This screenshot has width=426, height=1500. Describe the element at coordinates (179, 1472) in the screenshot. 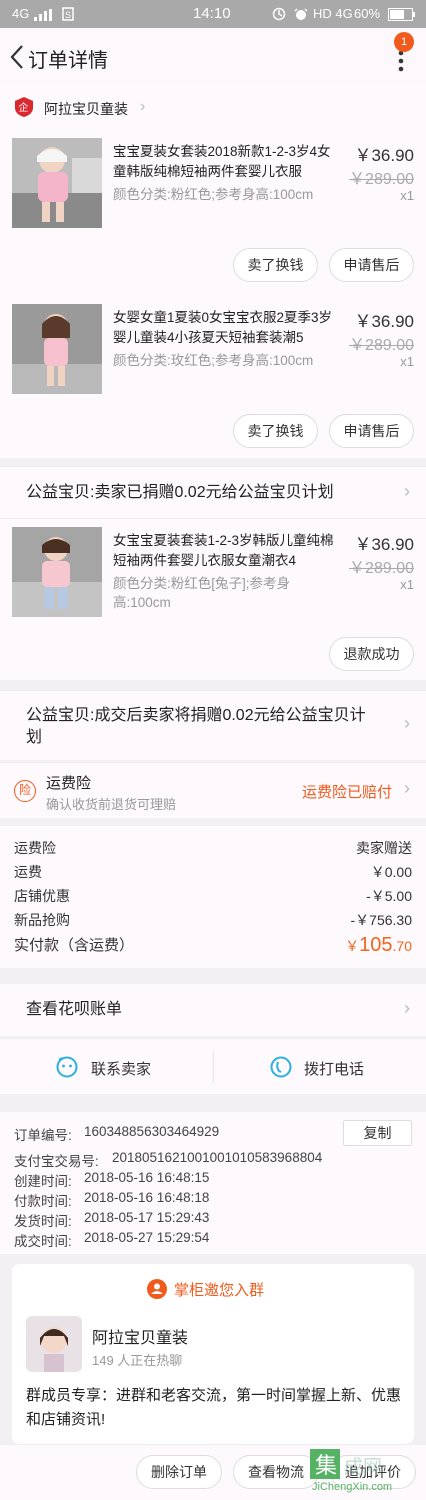

I see `delete-order-button: 删除订单` at that location.